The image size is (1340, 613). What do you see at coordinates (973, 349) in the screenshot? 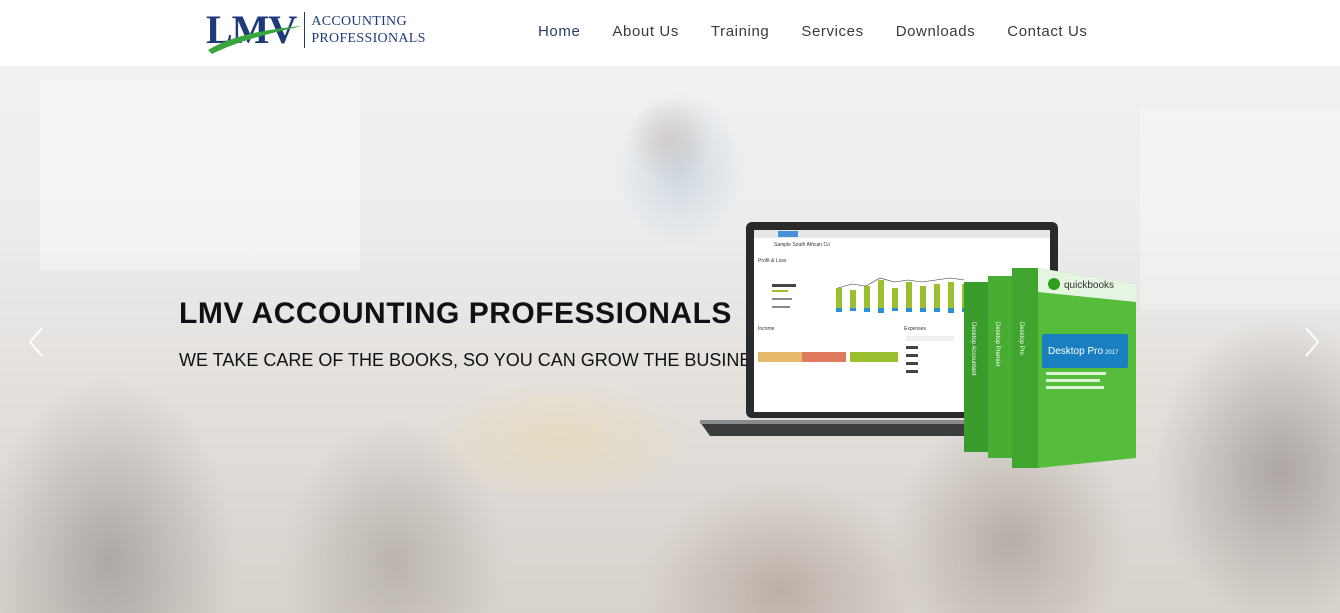
I see `box-side-label: Desktop Accountant` at bounding box center [973, 349].